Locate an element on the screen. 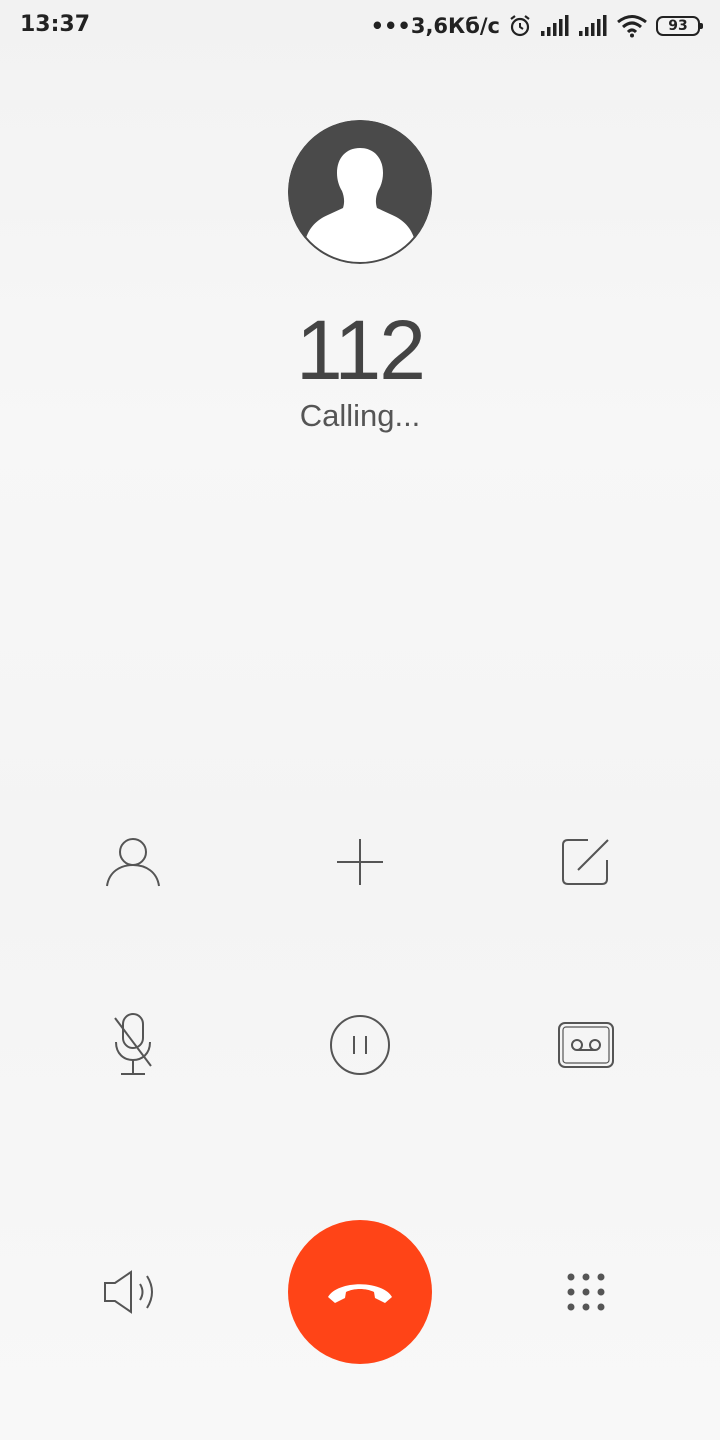 The width and height of the screenshot is (720, 1440). battery-icon: 93 is located at coordinates (679, 26).